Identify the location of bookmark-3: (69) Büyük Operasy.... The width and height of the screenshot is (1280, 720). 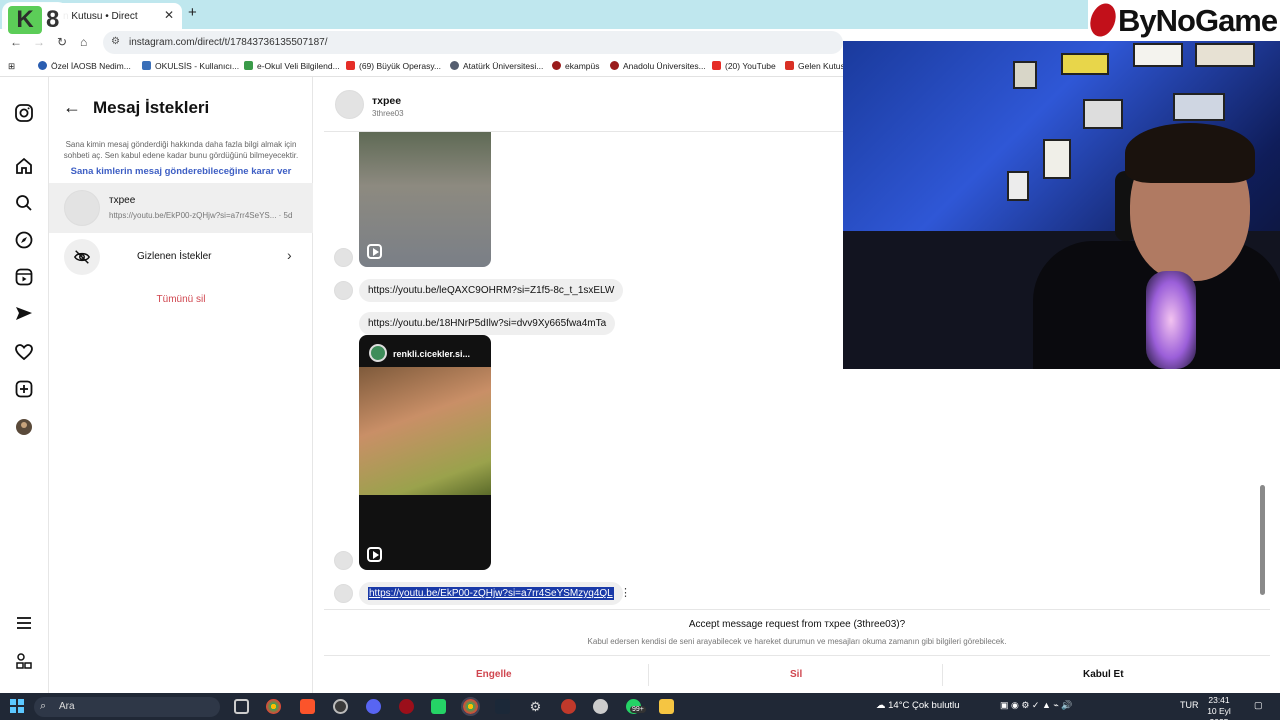
(393, 66).